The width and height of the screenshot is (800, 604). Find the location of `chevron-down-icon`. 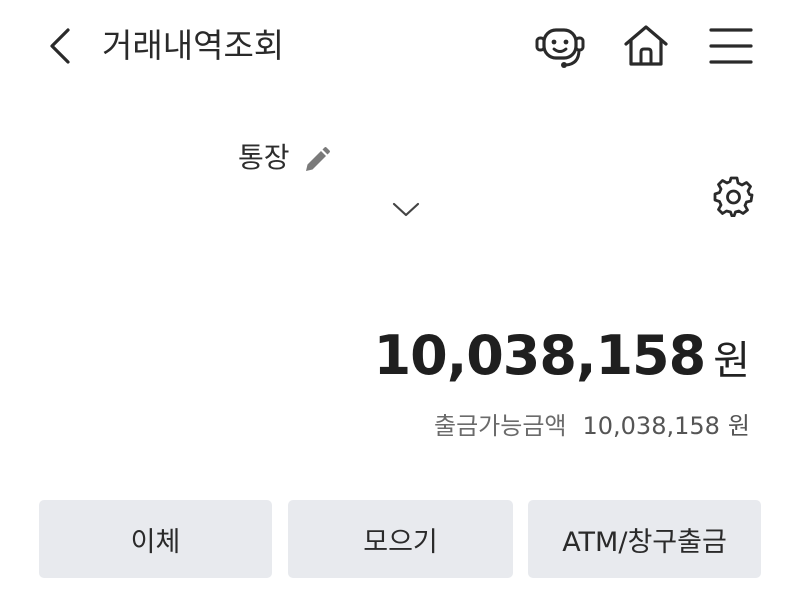

chevron-down-icon is located at coordinates (406, 209).